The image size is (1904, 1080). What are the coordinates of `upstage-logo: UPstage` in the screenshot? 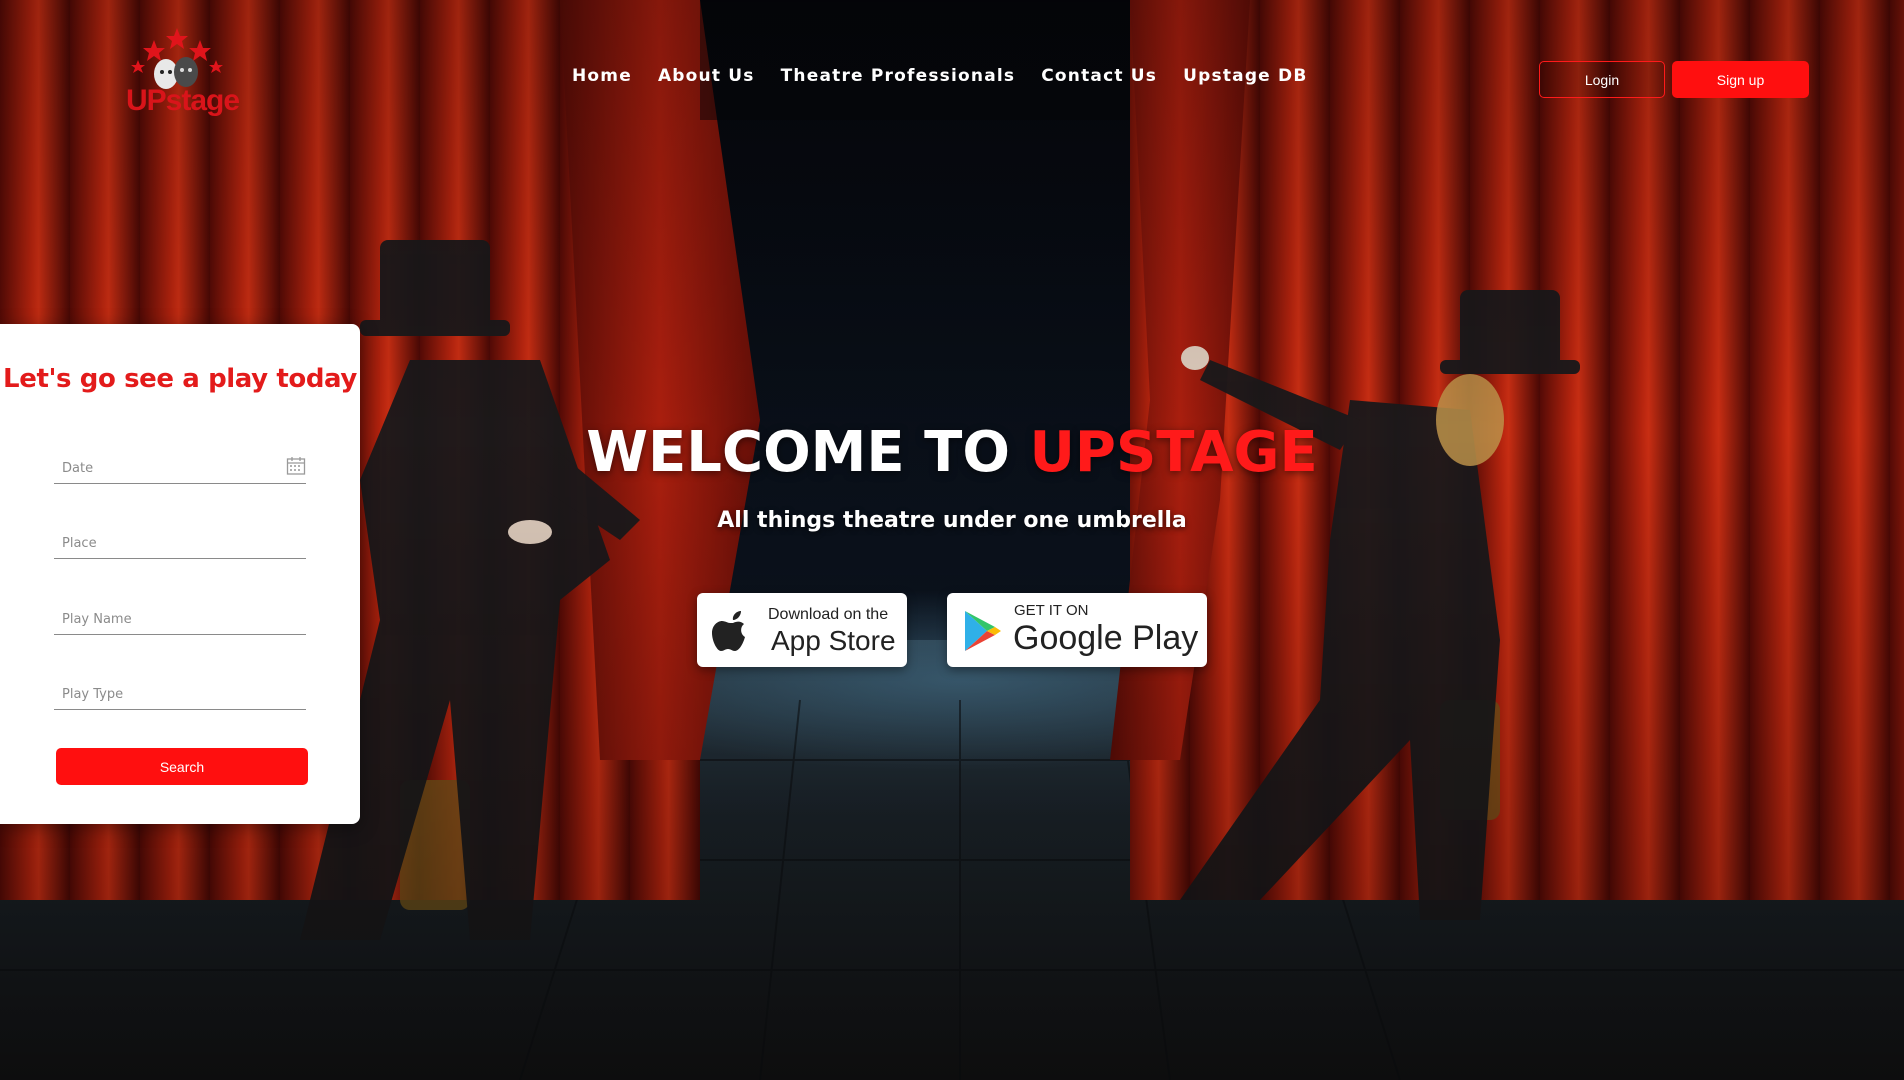 It's located at (181, 71).